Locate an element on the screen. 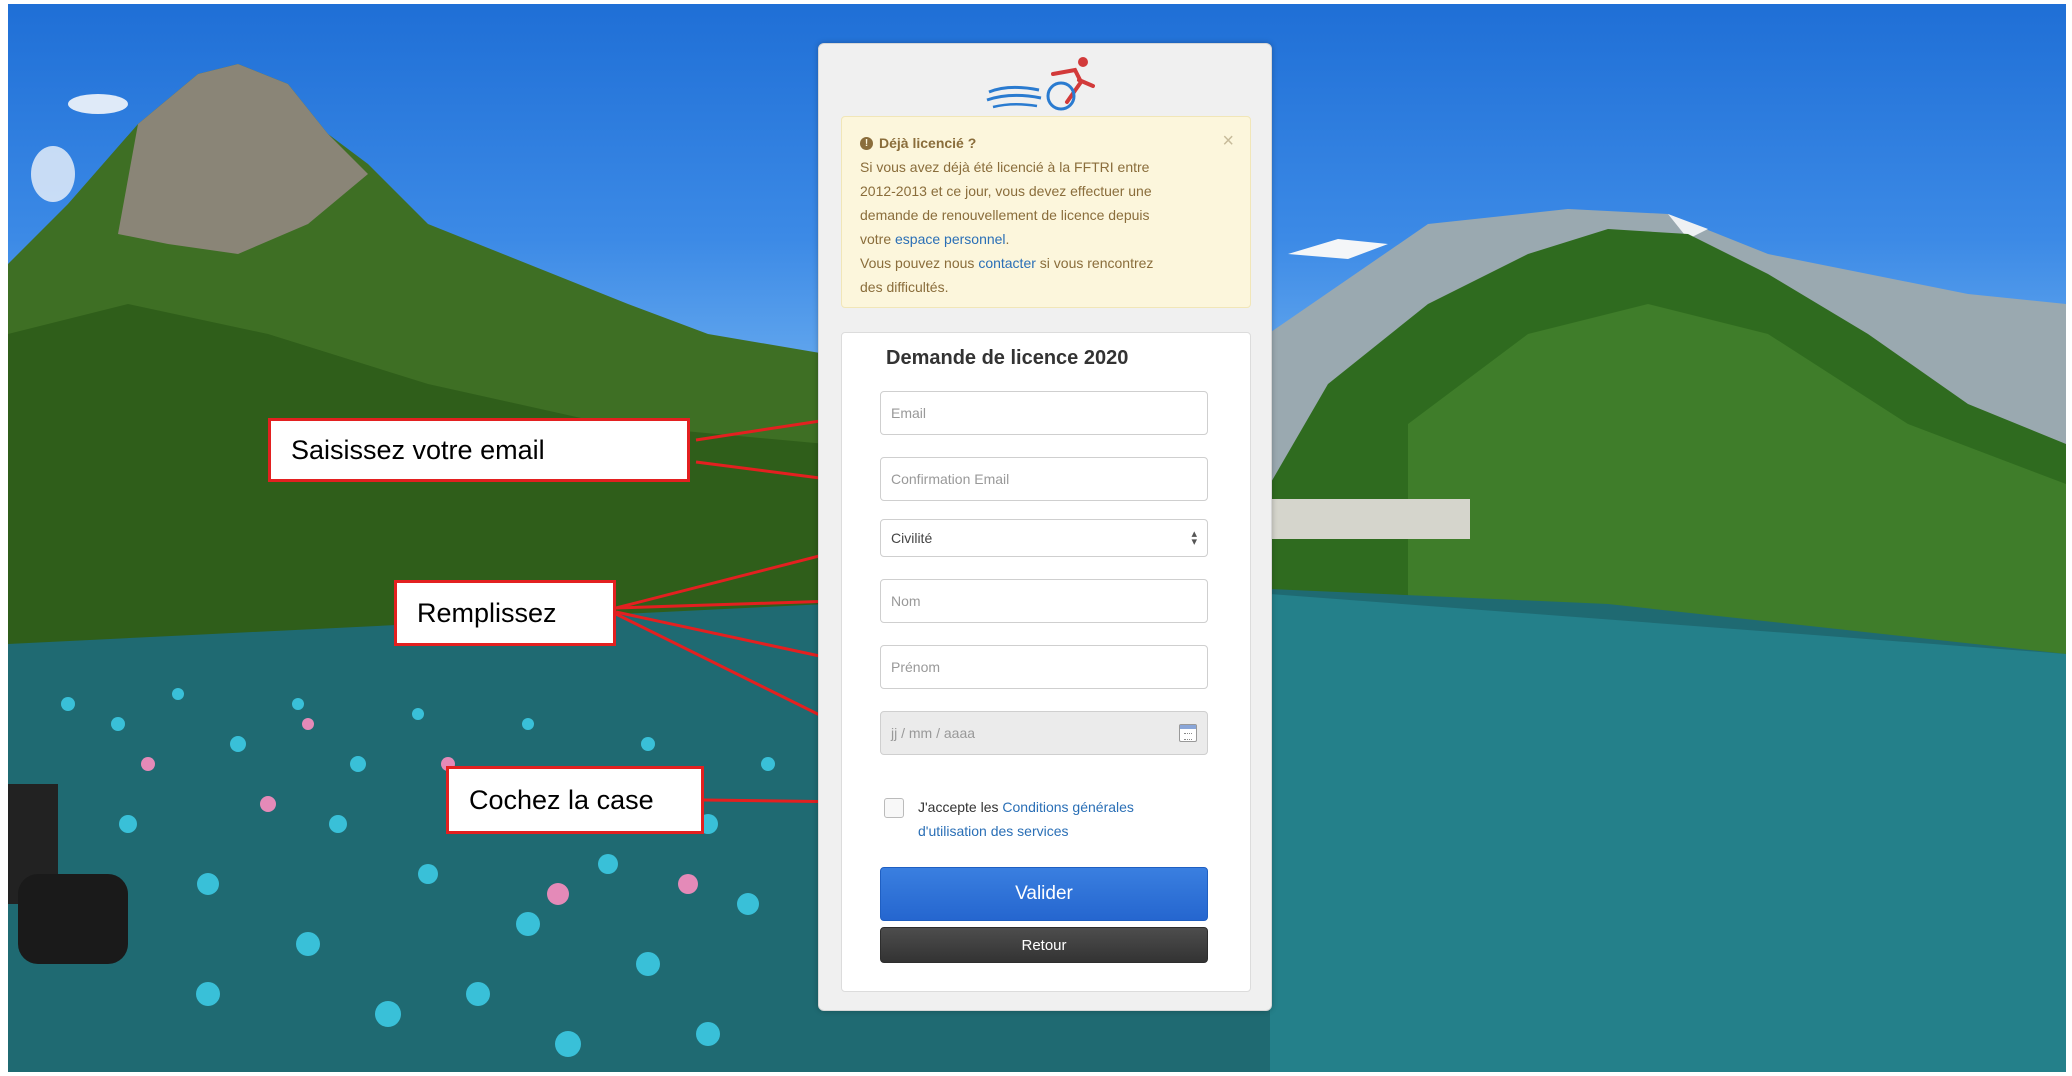  alert-title: ! Déjà licencié ? is located at coordinates (1046, 143).